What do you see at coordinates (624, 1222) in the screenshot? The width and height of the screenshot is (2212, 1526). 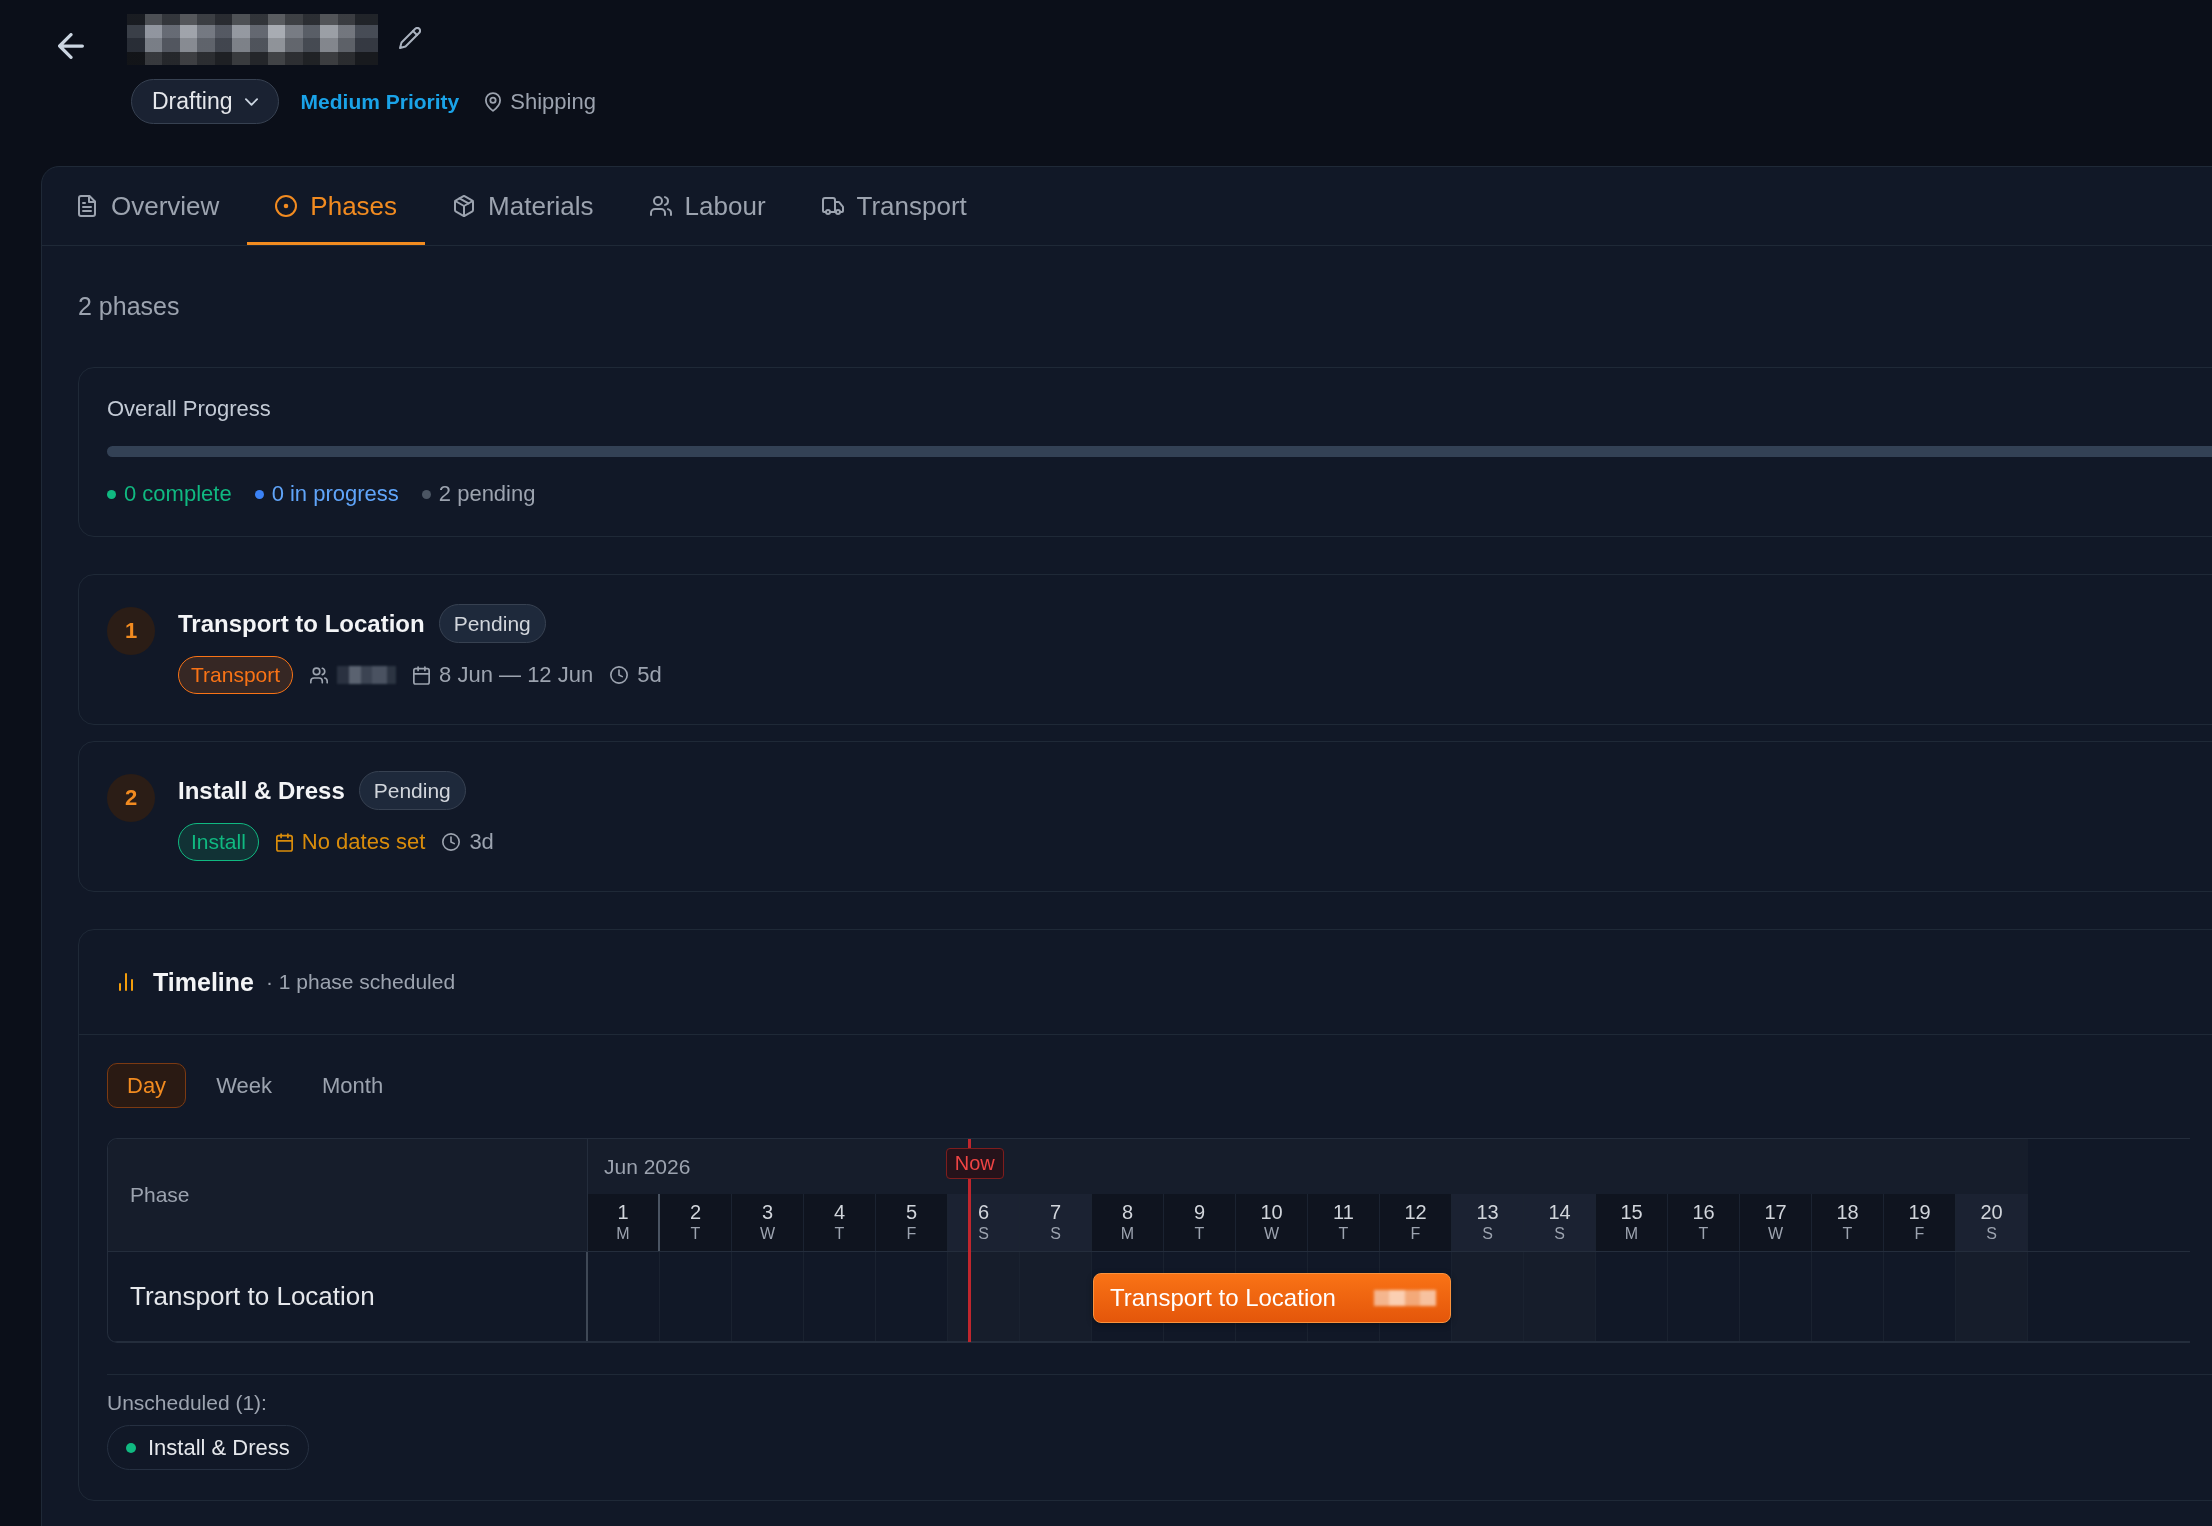 I see `day-column-header: 1 M` at bounding box center [624, 1222].